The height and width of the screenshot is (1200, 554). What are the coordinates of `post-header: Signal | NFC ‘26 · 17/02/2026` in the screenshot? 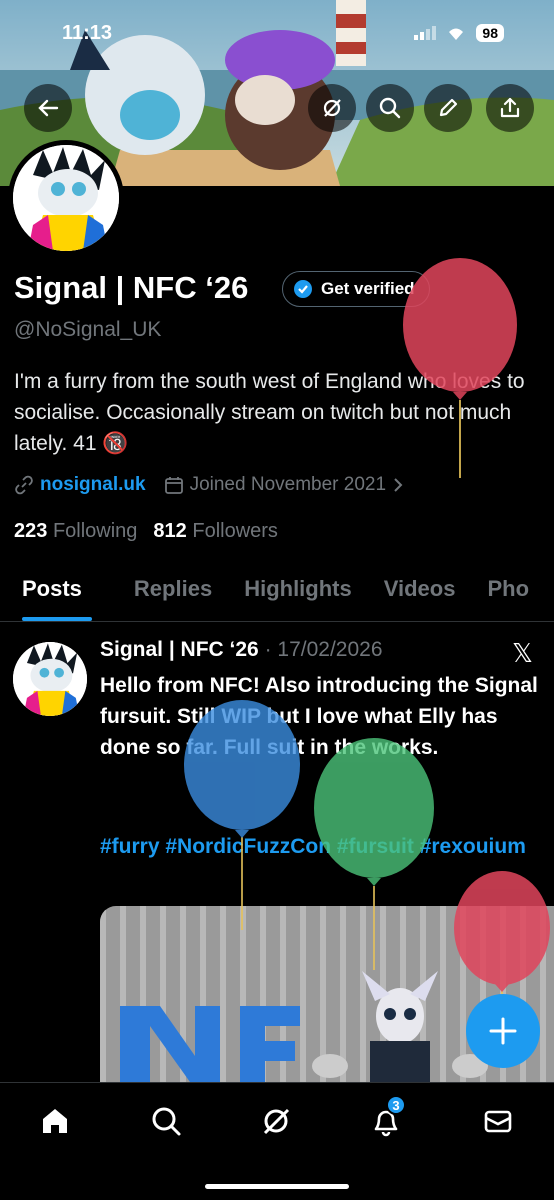 It's located at (241, 650).